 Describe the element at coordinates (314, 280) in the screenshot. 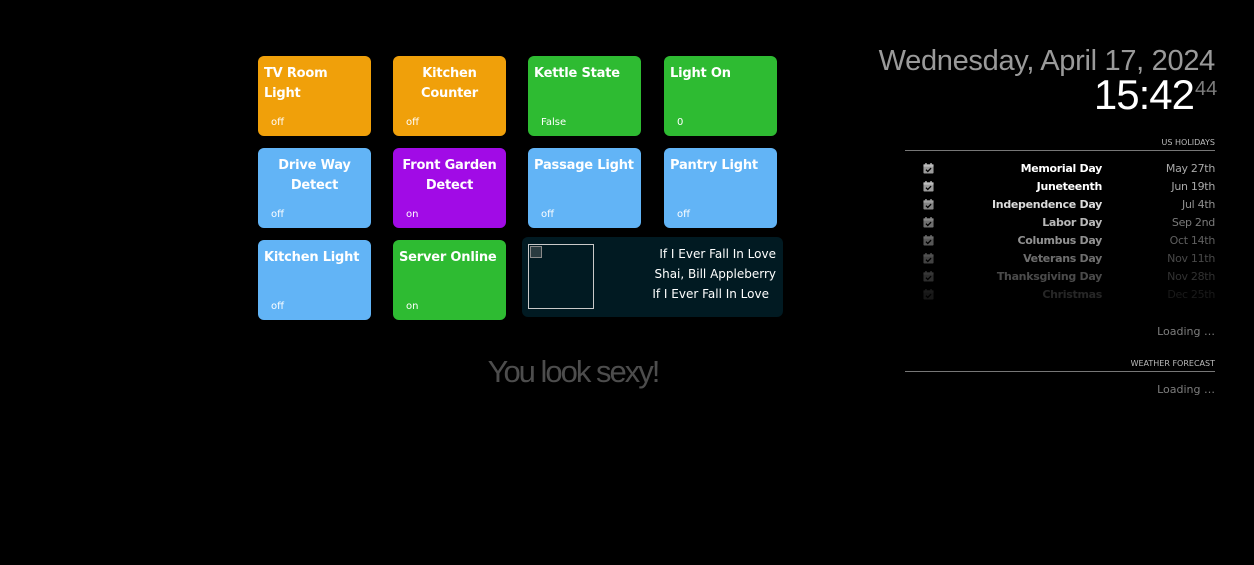

I see `tile-kitchen-light: Kitchen Light off` at that location.